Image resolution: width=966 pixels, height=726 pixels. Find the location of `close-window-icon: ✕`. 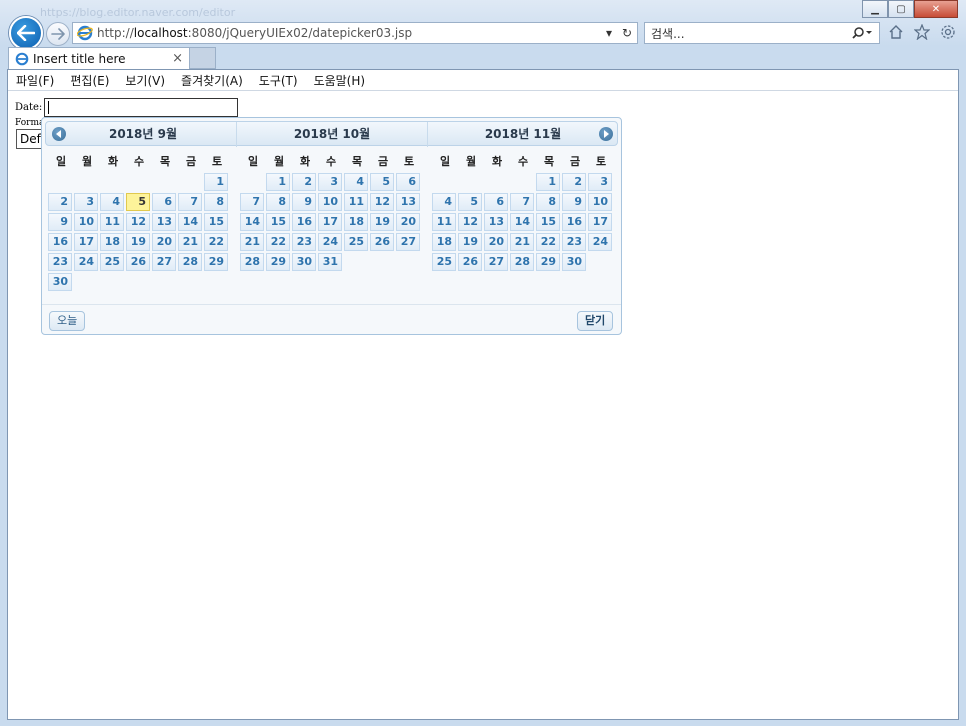

close-window-icon: ✕ is located at coordinates (936, 9).